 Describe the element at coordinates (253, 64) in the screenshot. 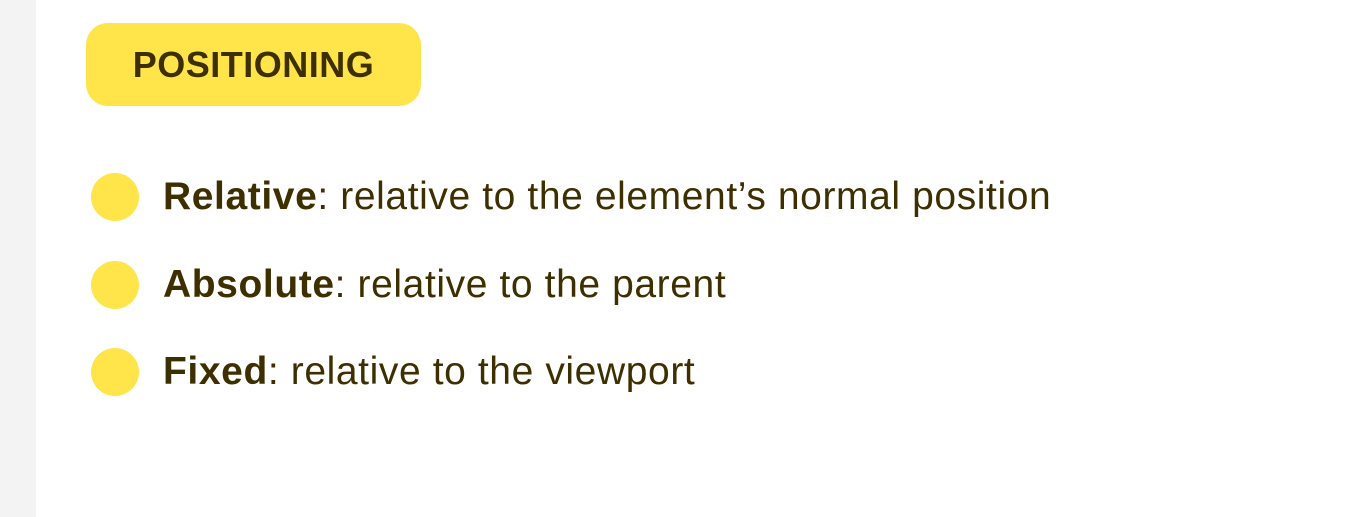

I see `section-badge: POSITIONING` at that location.